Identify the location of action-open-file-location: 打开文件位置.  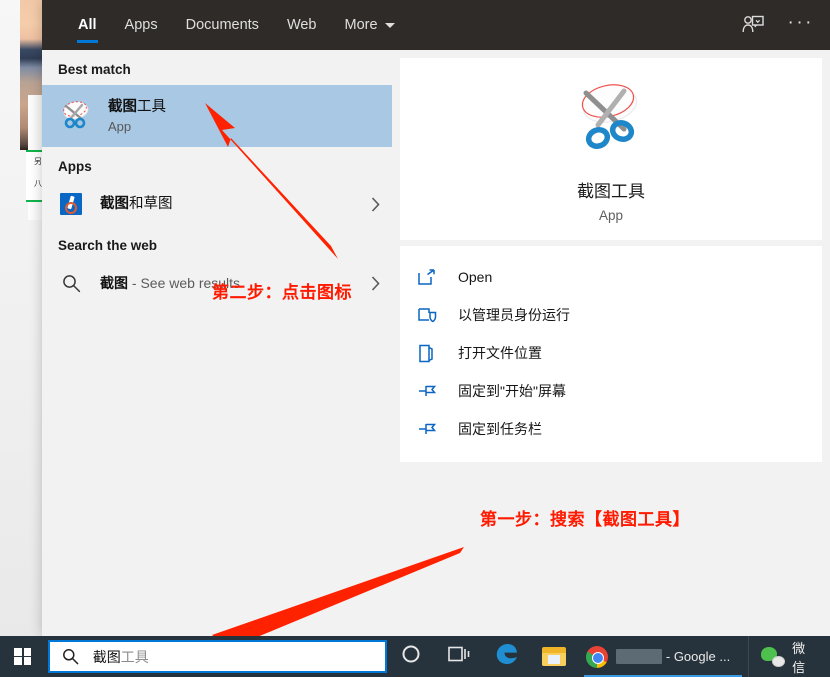
(611, 353).